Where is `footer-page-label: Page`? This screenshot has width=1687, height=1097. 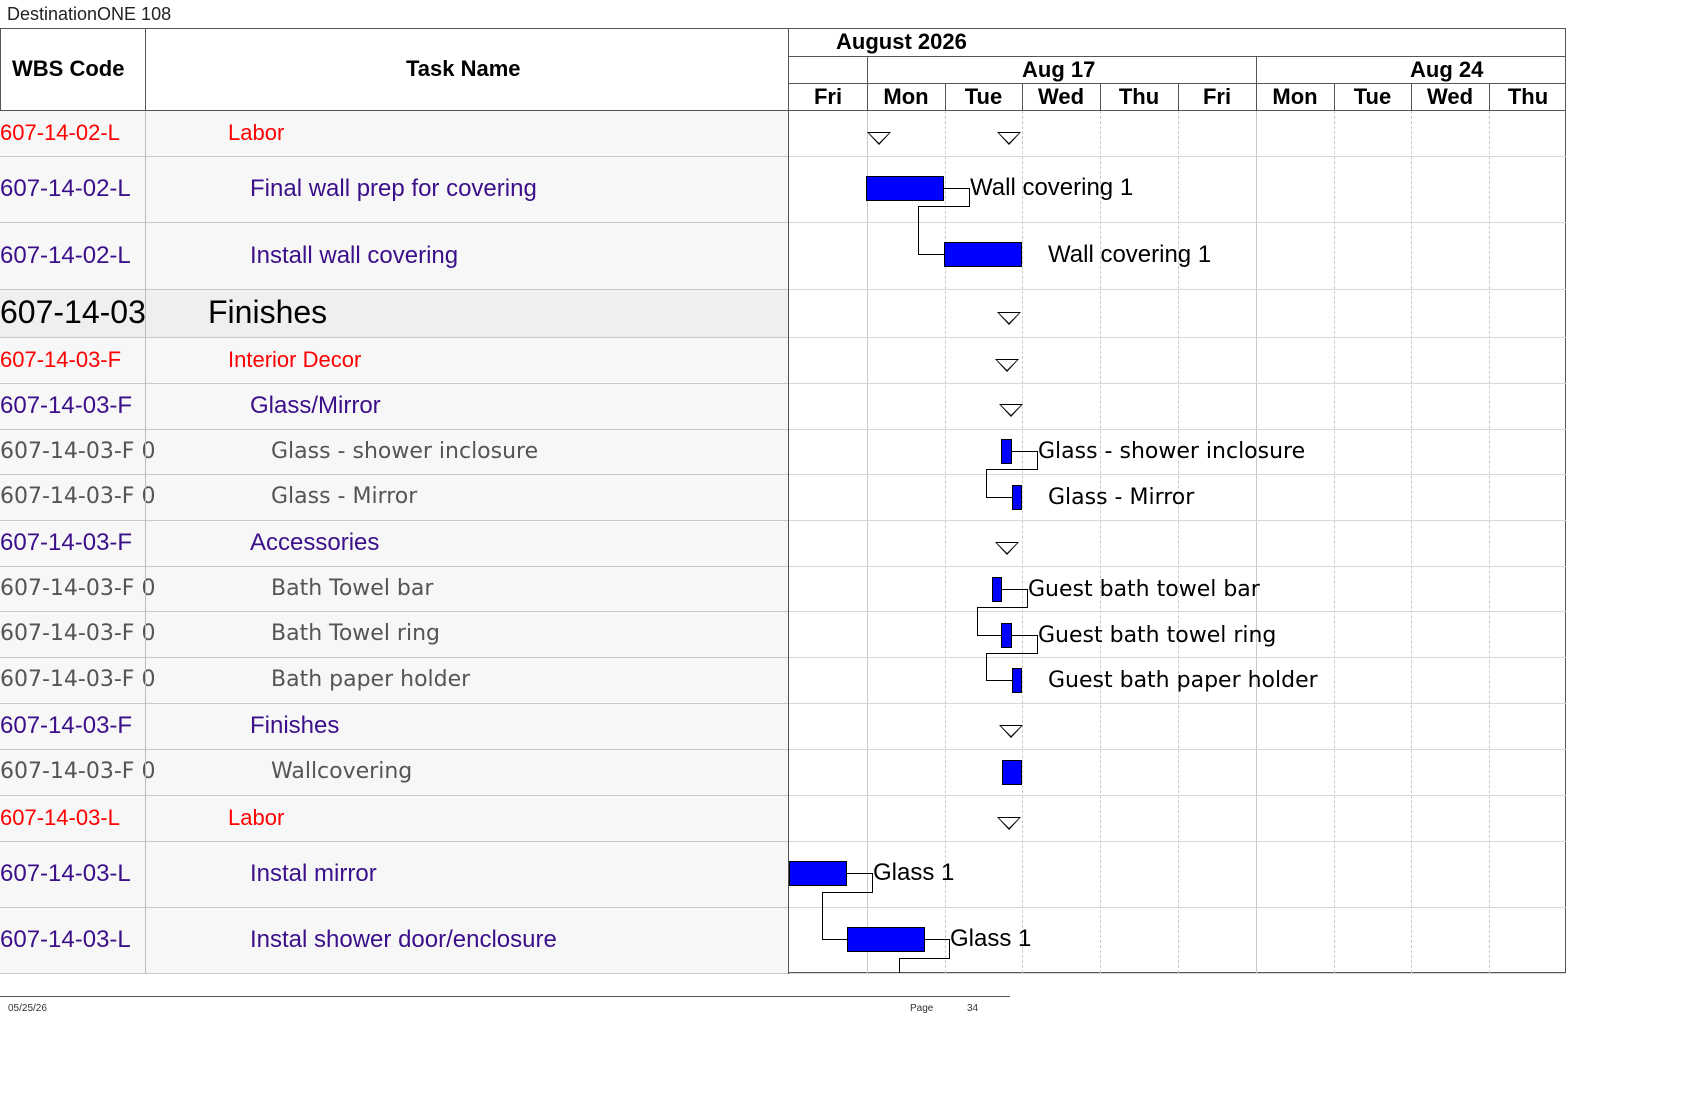
footer-page-label: Page is located at coordinates (922, 1008).